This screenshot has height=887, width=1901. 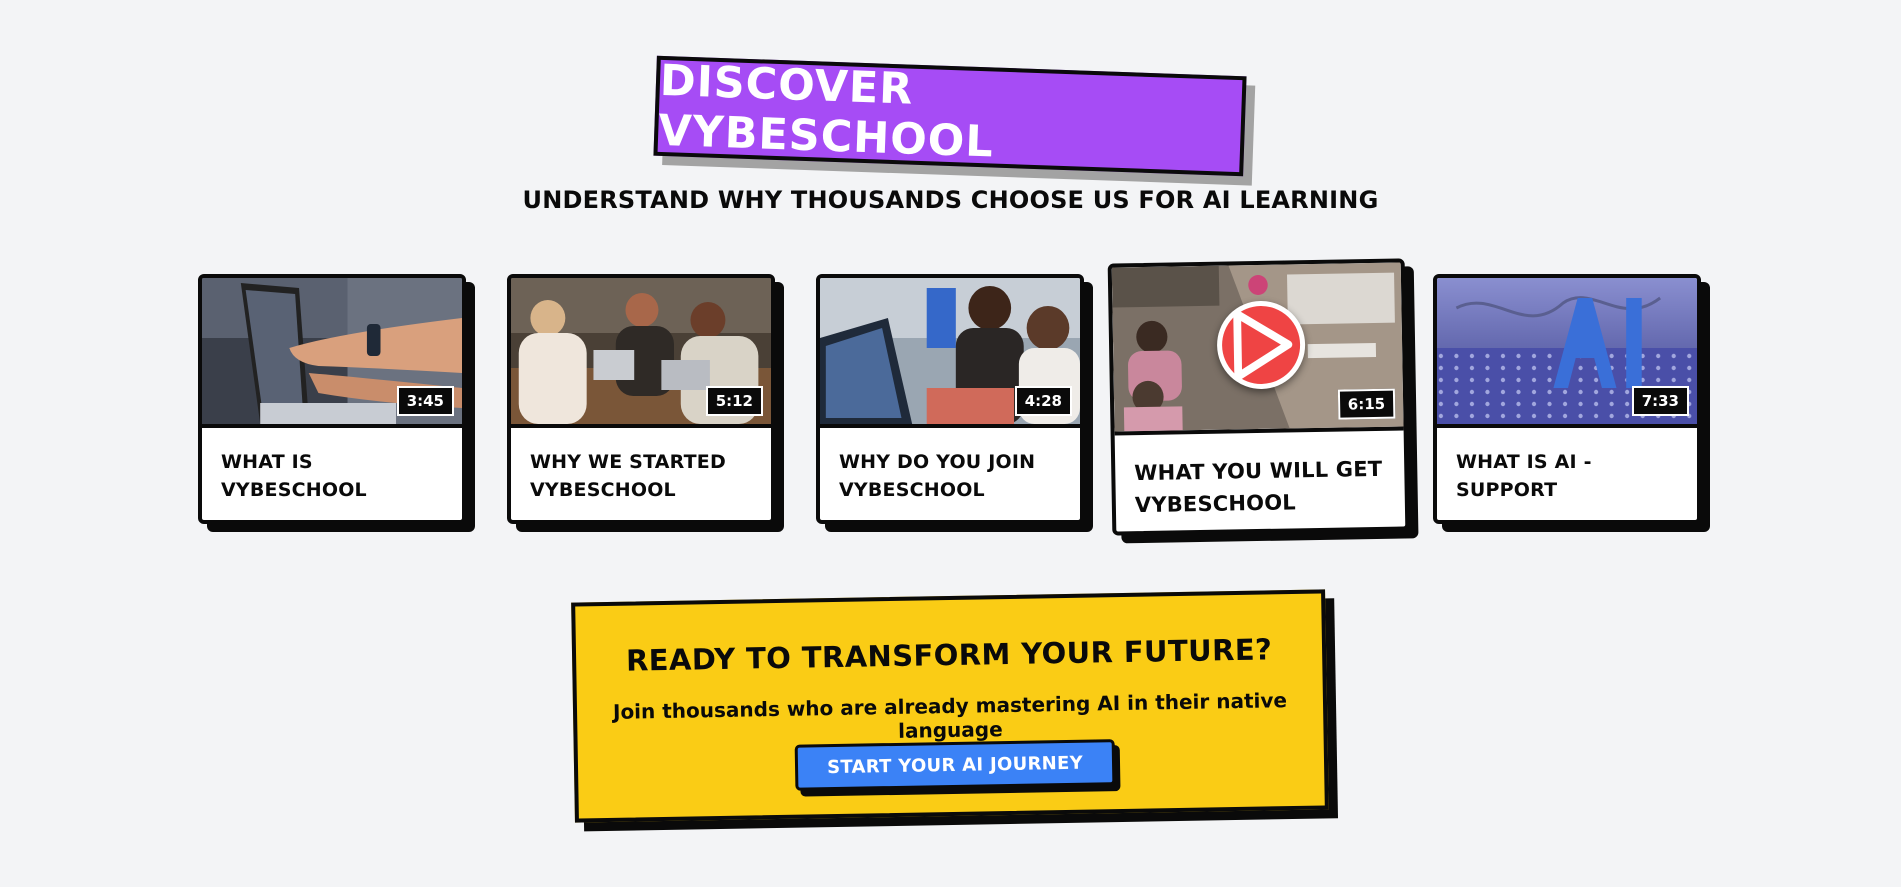 What do you see at coordinates (1567, 353) in the screenshot?
I see `video-thumbnail: 7:33` at bounding box center [1567, 353].